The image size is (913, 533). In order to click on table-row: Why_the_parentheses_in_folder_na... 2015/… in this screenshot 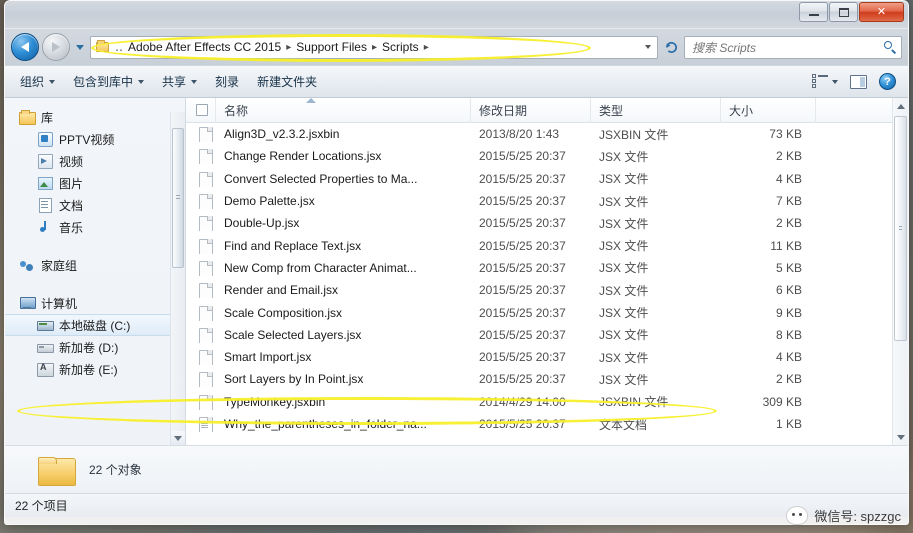, I will do `click(547, 424)`.